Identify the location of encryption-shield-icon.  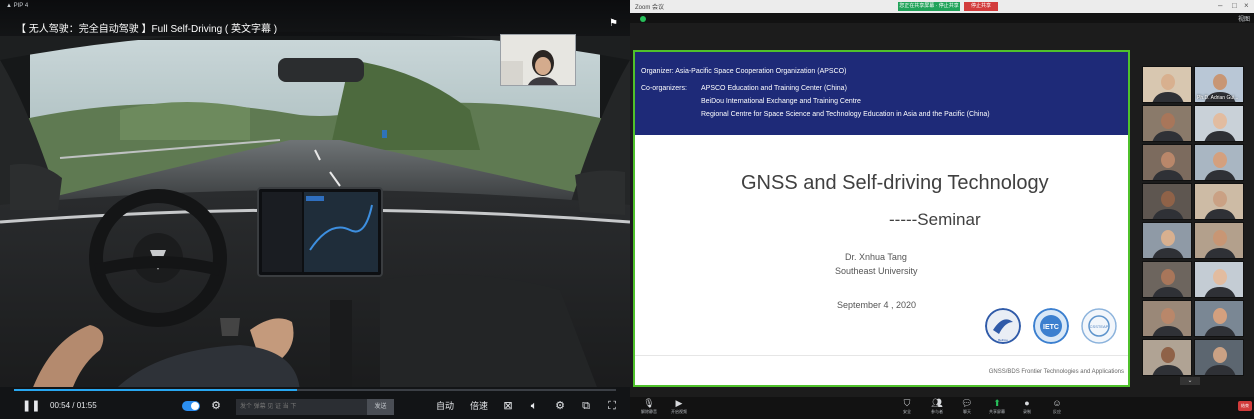
(643, 19).